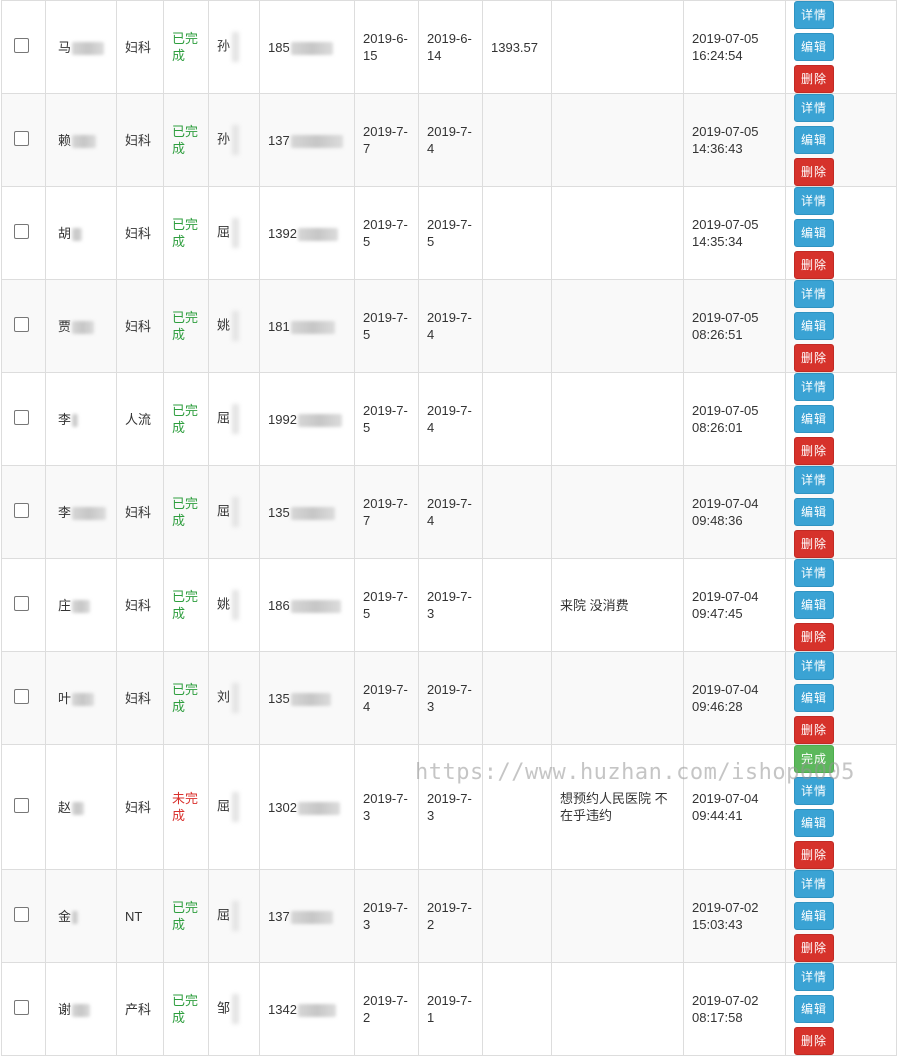 The height and width of the screenshot is (1056, 900). I want to click on created-cell: 2019-07-02 15:03:43, so click(734, 916).